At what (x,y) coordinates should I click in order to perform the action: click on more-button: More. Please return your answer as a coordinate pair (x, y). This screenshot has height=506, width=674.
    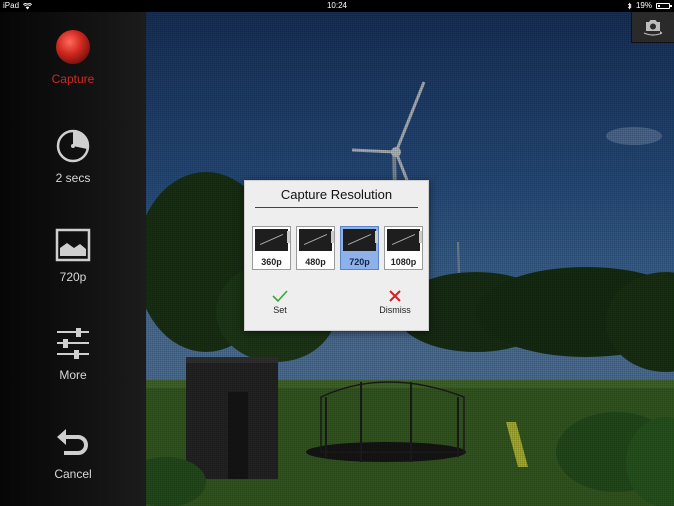
    Looking at the image, I should click on (73, 353).